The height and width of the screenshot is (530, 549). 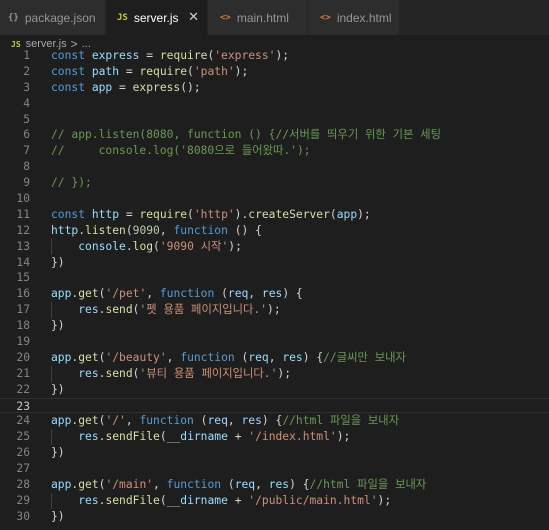 I want to click on code-token: '/', so click(x=115, y=421).